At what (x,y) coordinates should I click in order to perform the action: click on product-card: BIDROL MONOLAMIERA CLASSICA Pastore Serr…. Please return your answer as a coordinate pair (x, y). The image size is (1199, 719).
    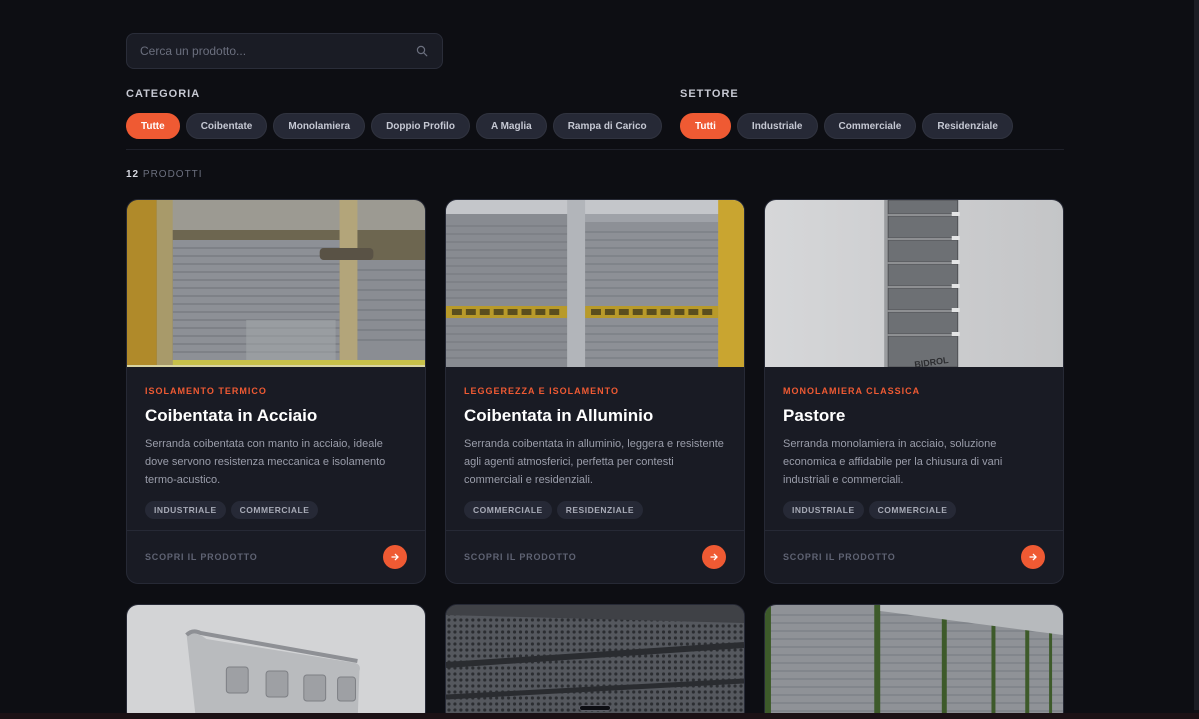
    Looking at the image, I should click on (914, 391).